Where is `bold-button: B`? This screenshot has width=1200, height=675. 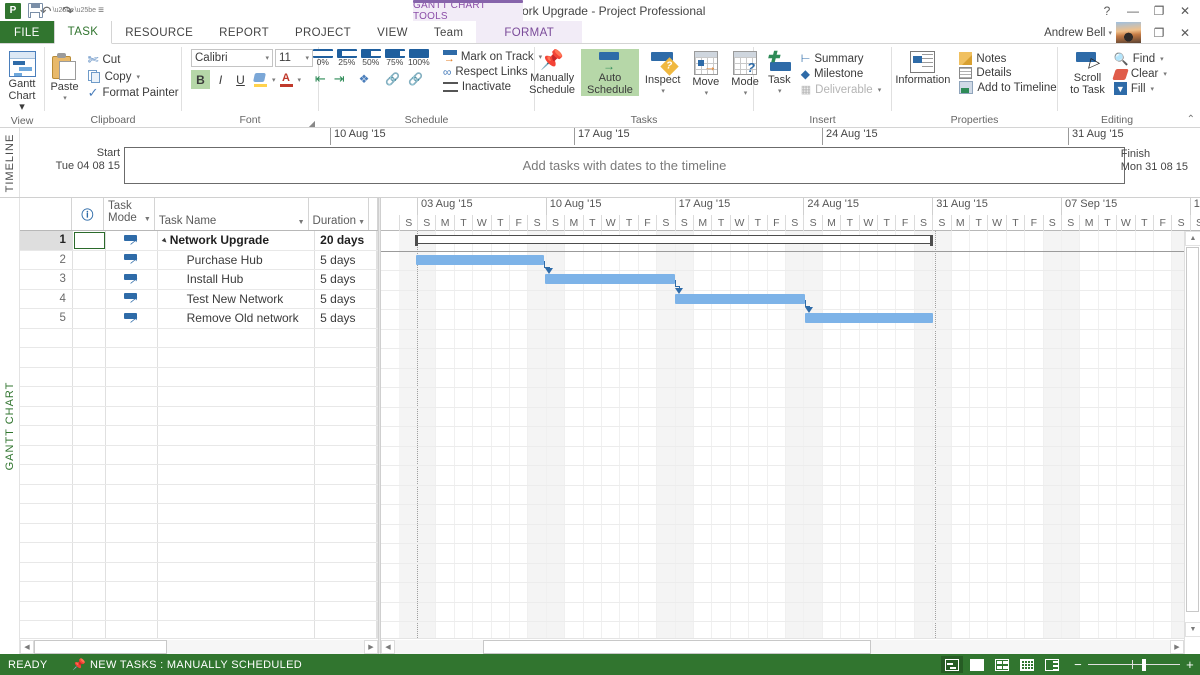
bold-button: B is located at coordinates (200, 79).